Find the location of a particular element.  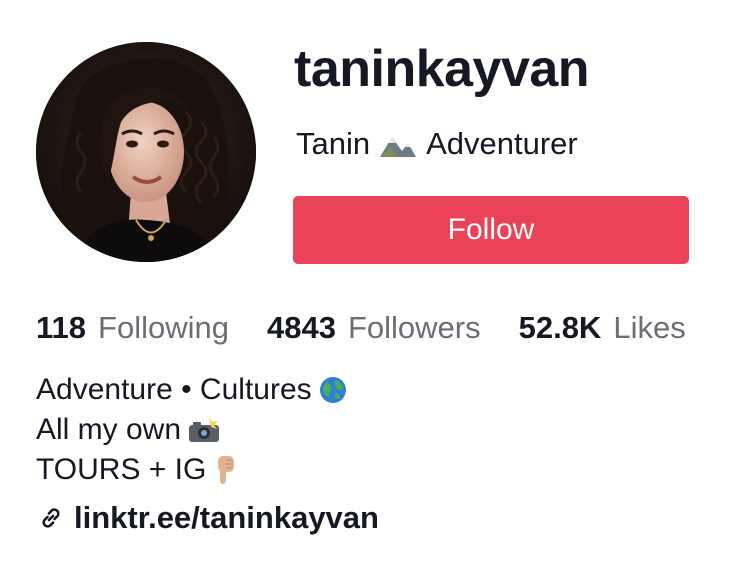

display-name-first: Tanin is located at coordinates (333, 143).